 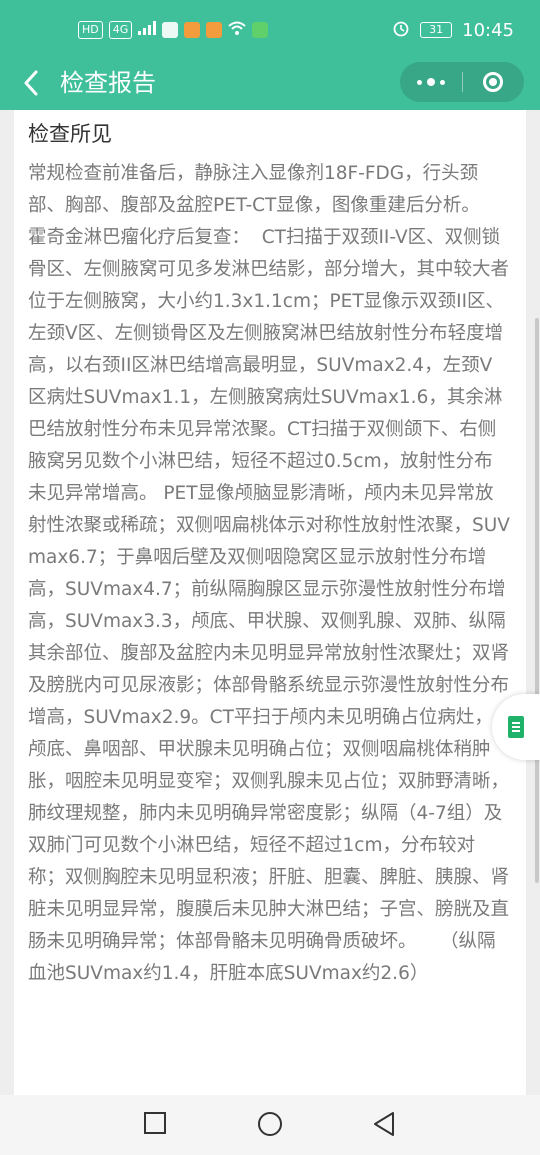 I want to click on status-right-icons: 31 10:45, so click(x=453, y=30).